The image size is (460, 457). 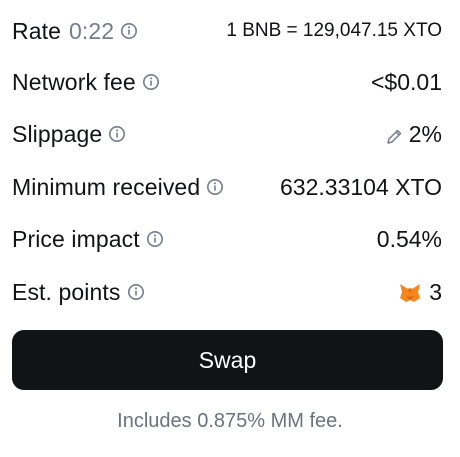 What do you see at coordinates (57, 133) in the screenshot?
I see `slippage-label: Slippage` at bounding box center [57, 133].